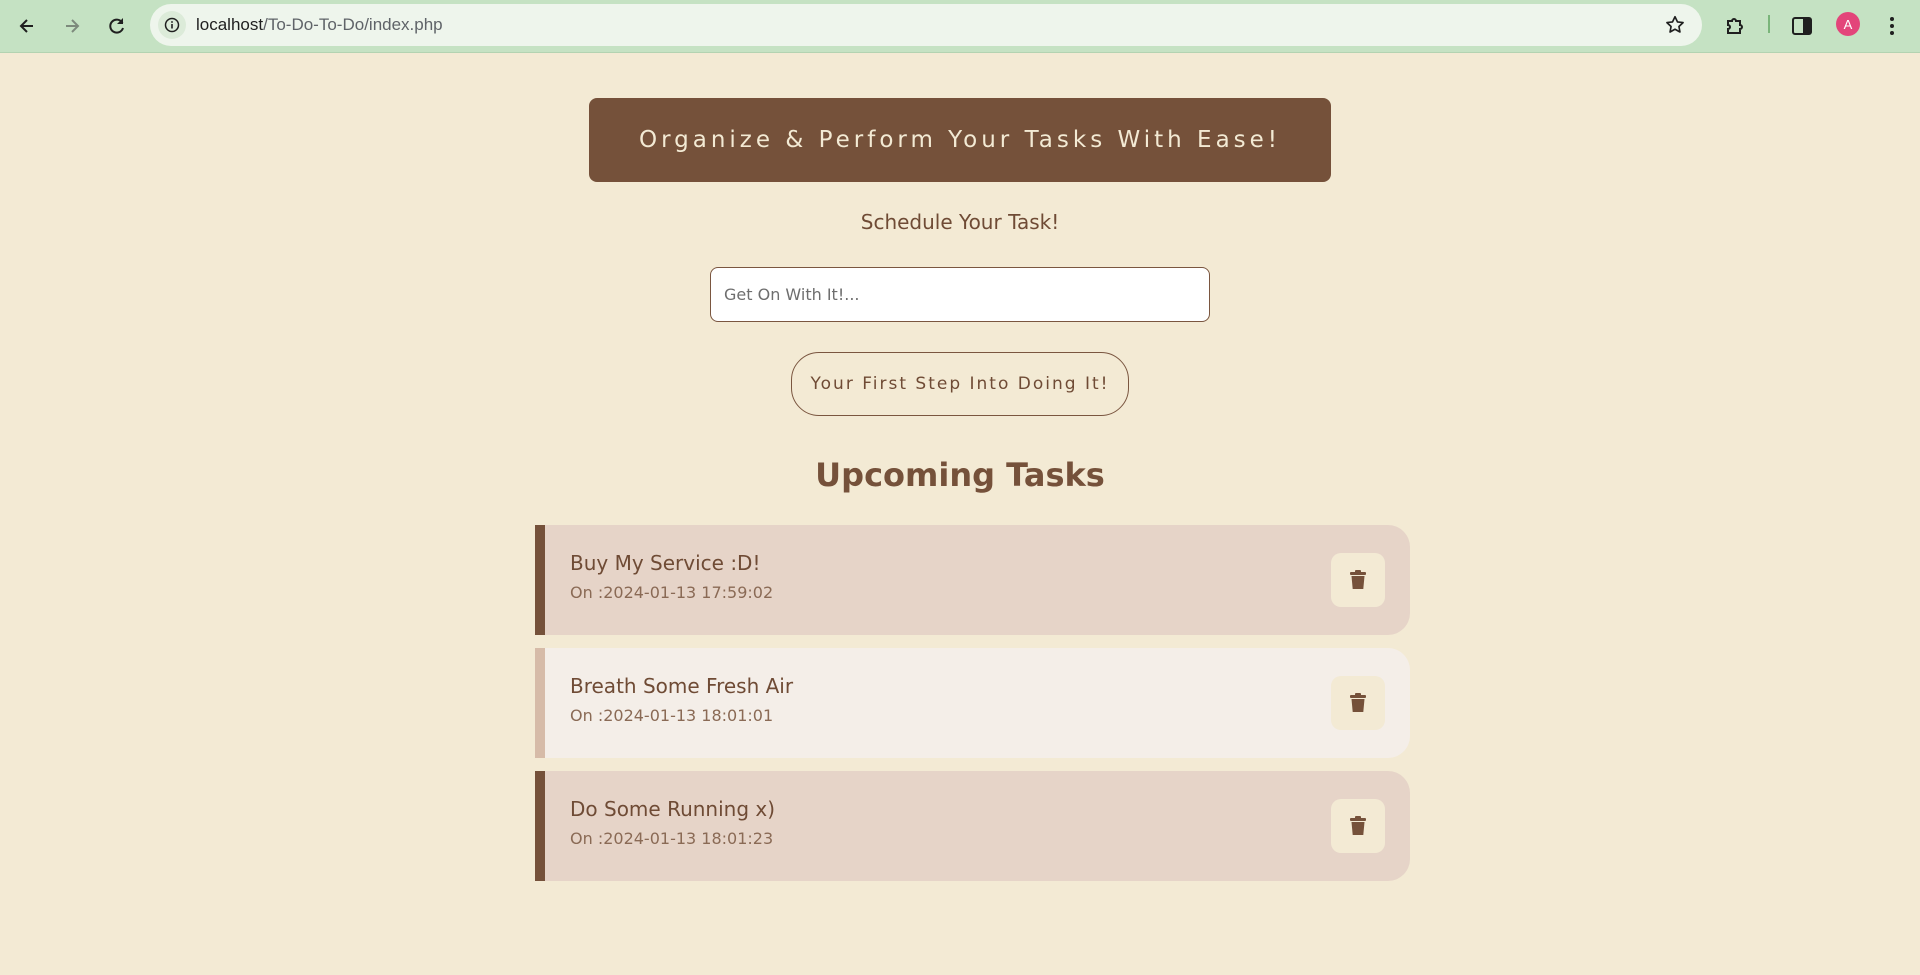  I want to click on hero-banner: Organize & Perform Your Tasks With Ease!, so click(960, 140).